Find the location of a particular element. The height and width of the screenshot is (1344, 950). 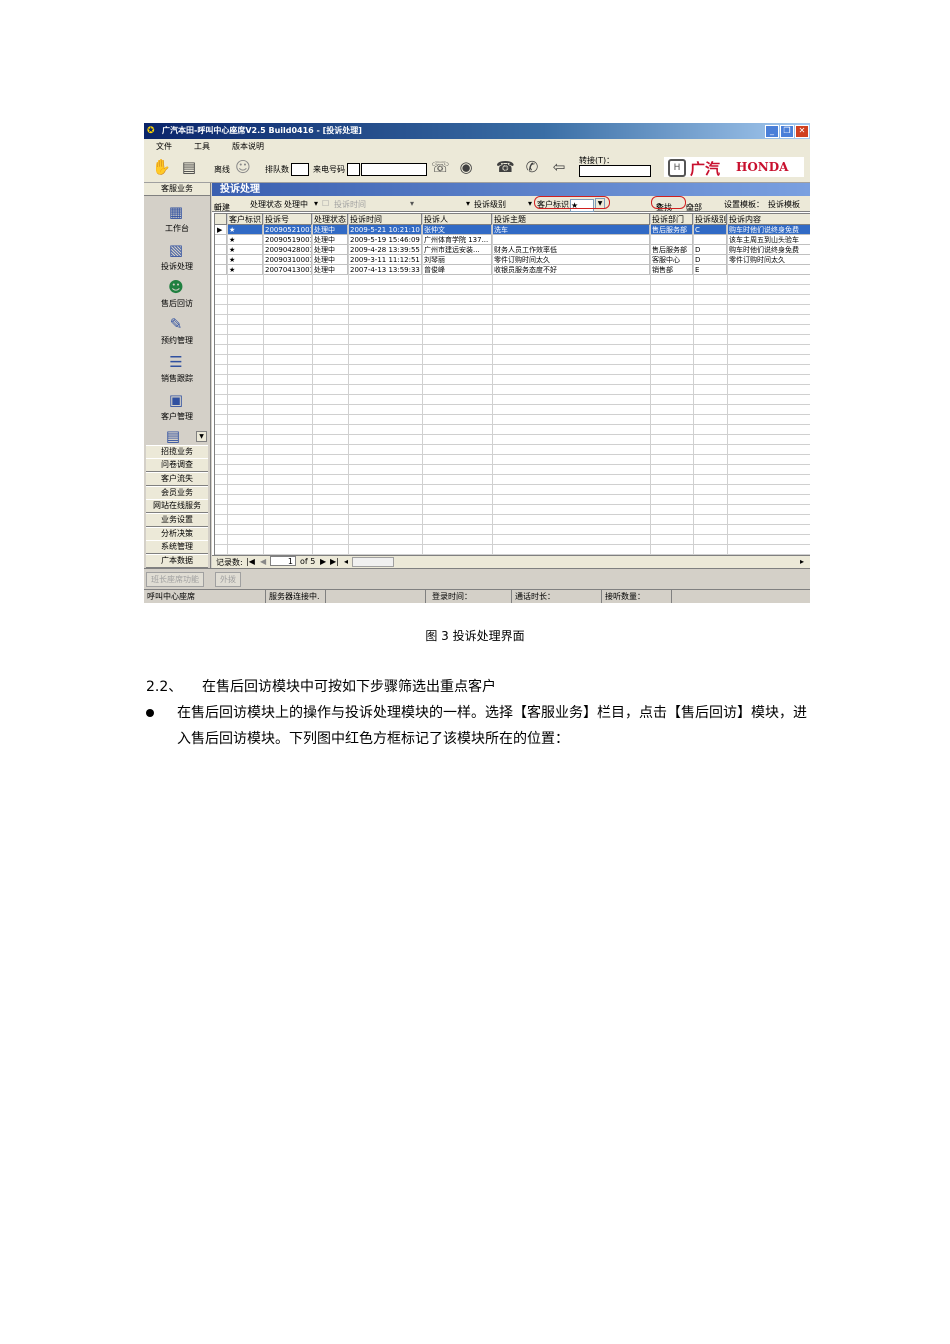

table-cell: 2007-4-13 13:59:33 is located at coordinates (385, 270).